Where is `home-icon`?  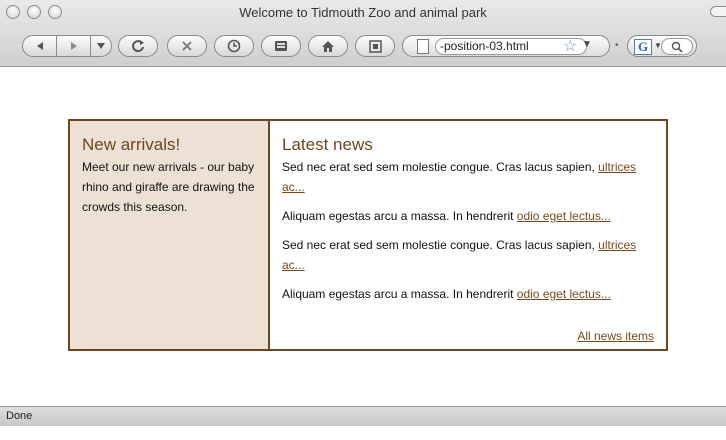
home-icon is located at coordinates (328, 46).